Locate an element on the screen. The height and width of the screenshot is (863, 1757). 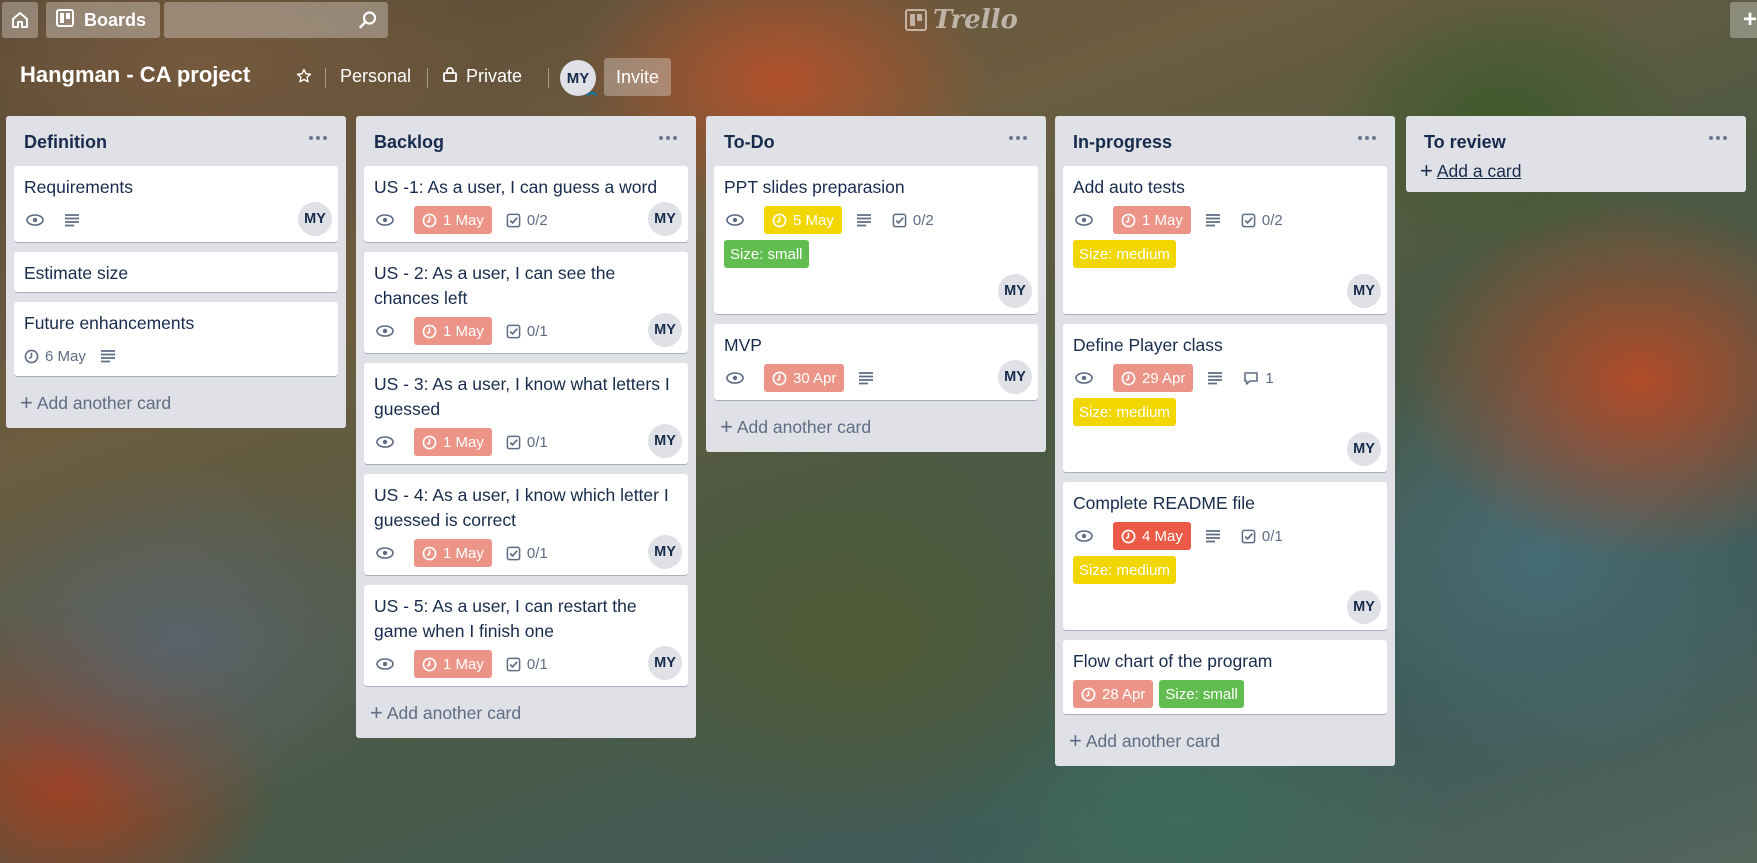
trello-logo: Trello is located at coordinates (961, 20).